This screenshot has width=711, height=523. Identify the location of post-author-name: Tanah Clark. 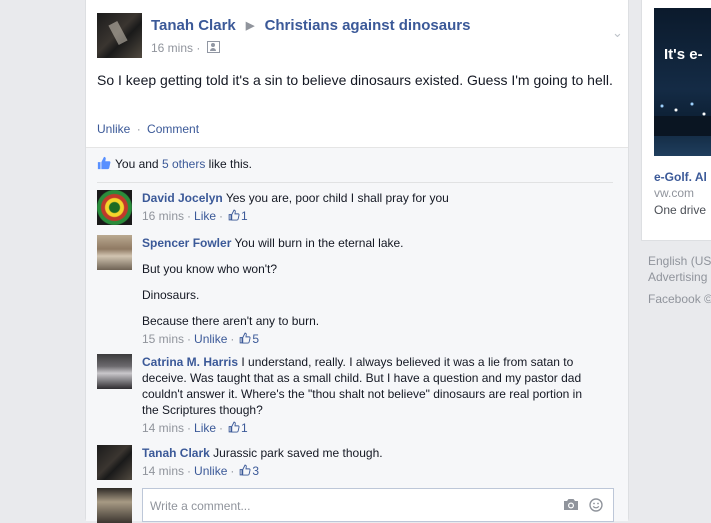
(193, 25).